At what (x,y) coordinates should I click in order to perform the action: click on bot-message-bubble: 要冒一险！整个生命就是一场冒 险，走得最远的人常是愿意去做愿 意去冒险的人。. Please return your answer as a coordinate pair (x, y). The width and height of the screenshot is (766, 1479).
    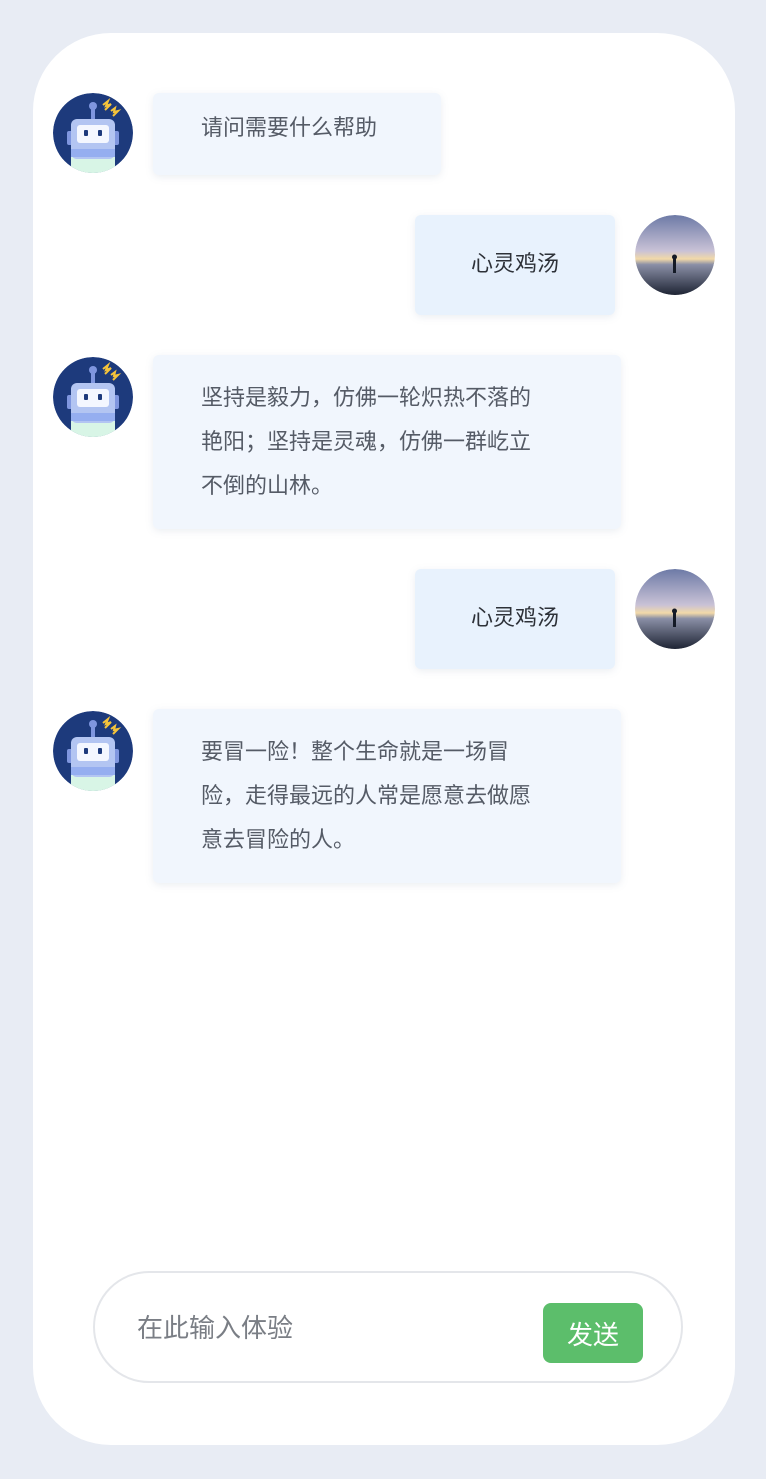
    Looking at the image, I should click on (387, 796).